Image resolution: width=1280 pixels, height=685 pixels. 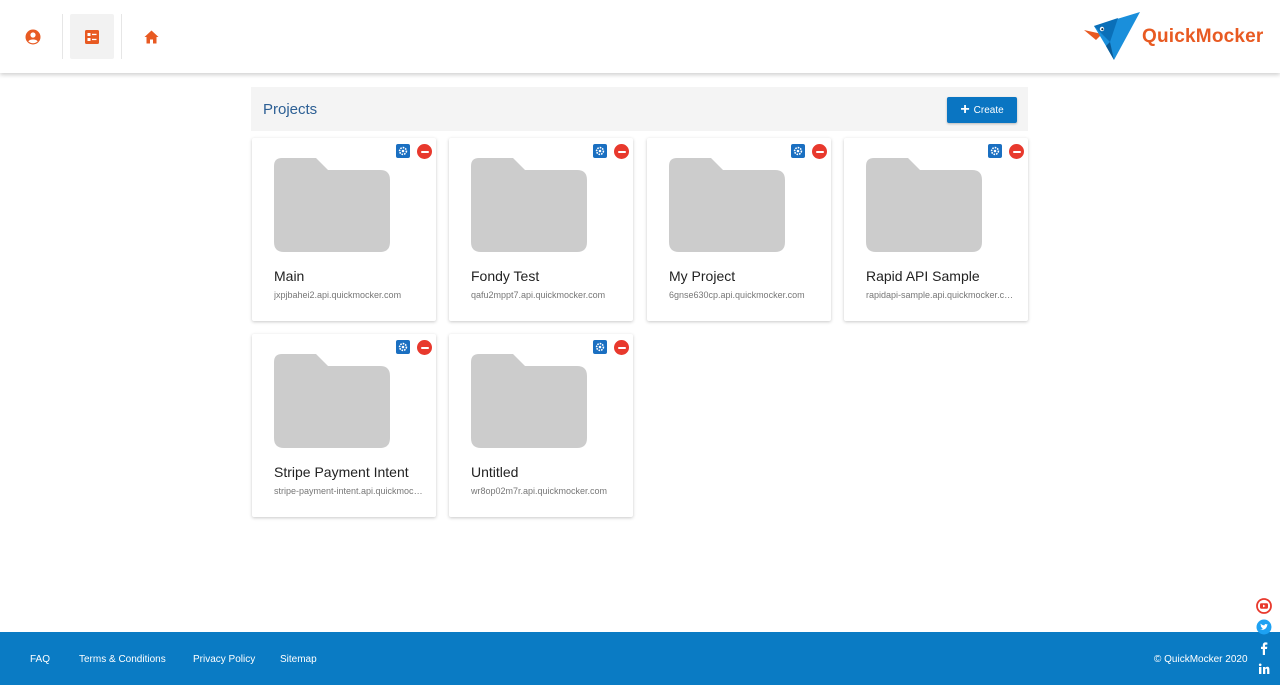 I want to click on twitter-link, so click(x=1264, y=627).